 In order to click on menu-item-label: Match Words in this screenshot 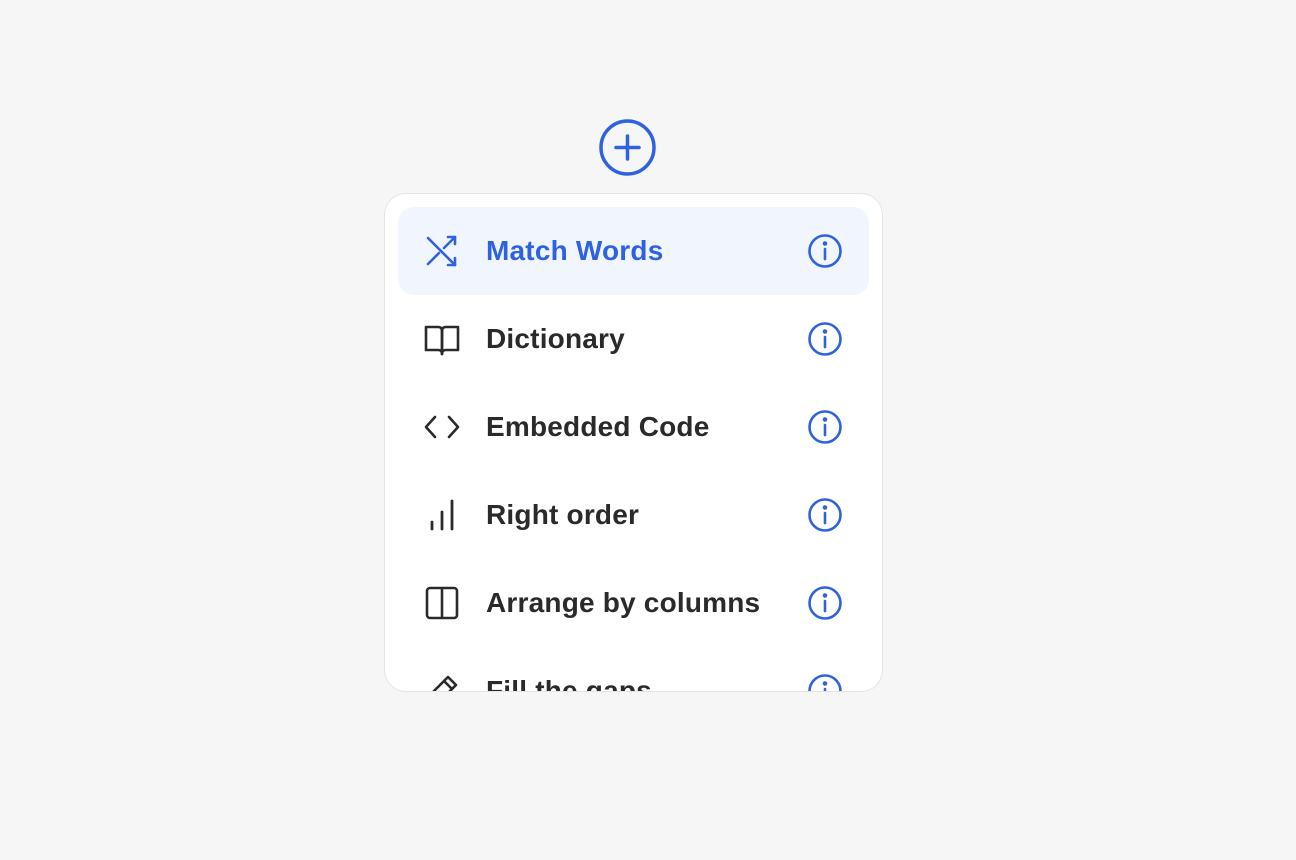, I will do `click(575, 250)`.